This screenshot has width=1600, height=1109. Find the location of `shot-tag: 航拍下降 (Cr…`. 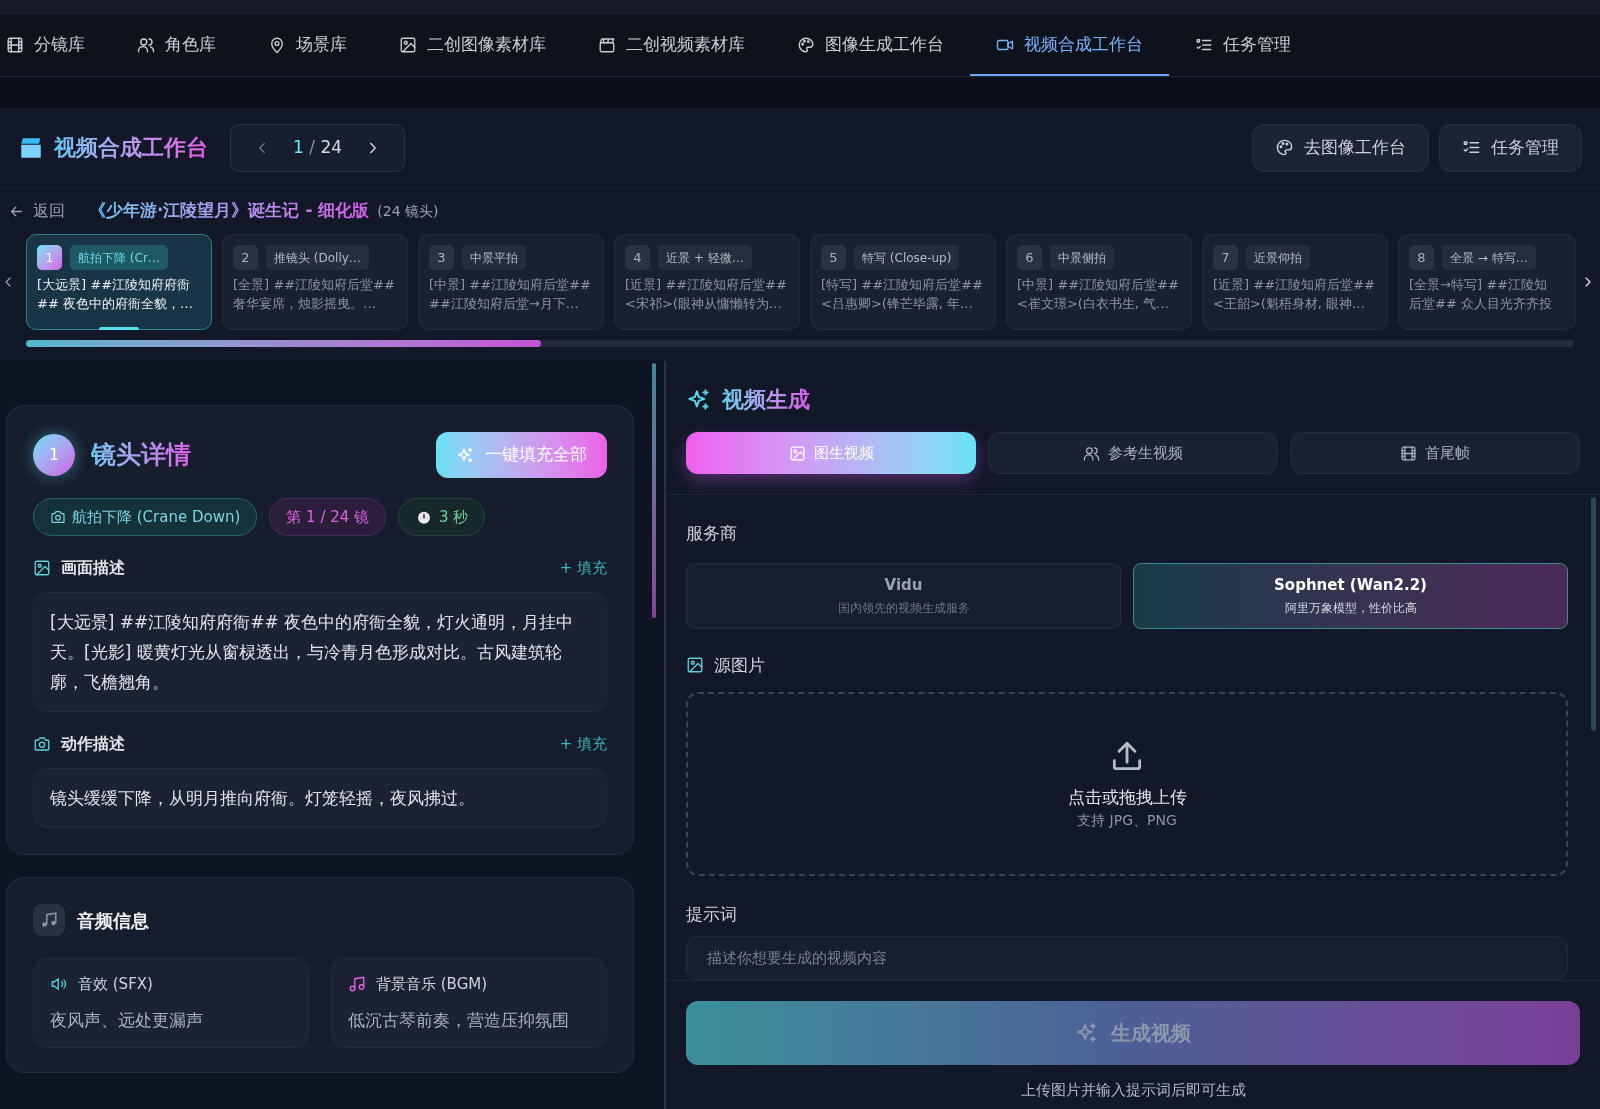

shot-tag: 航拍下降 (Cr… is located at coordinates (119, 257).